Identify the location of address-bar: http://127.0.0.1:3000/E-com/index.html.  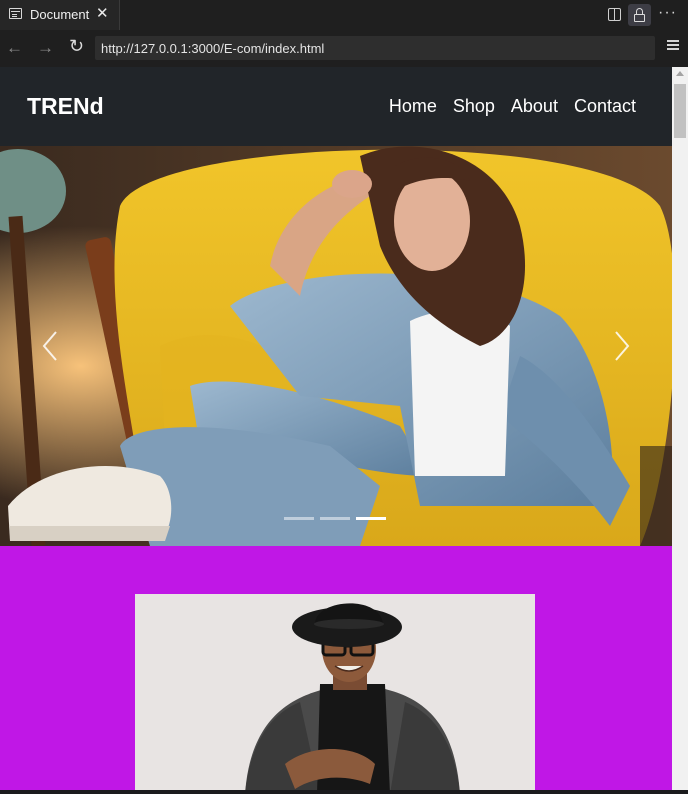
(375, 48).